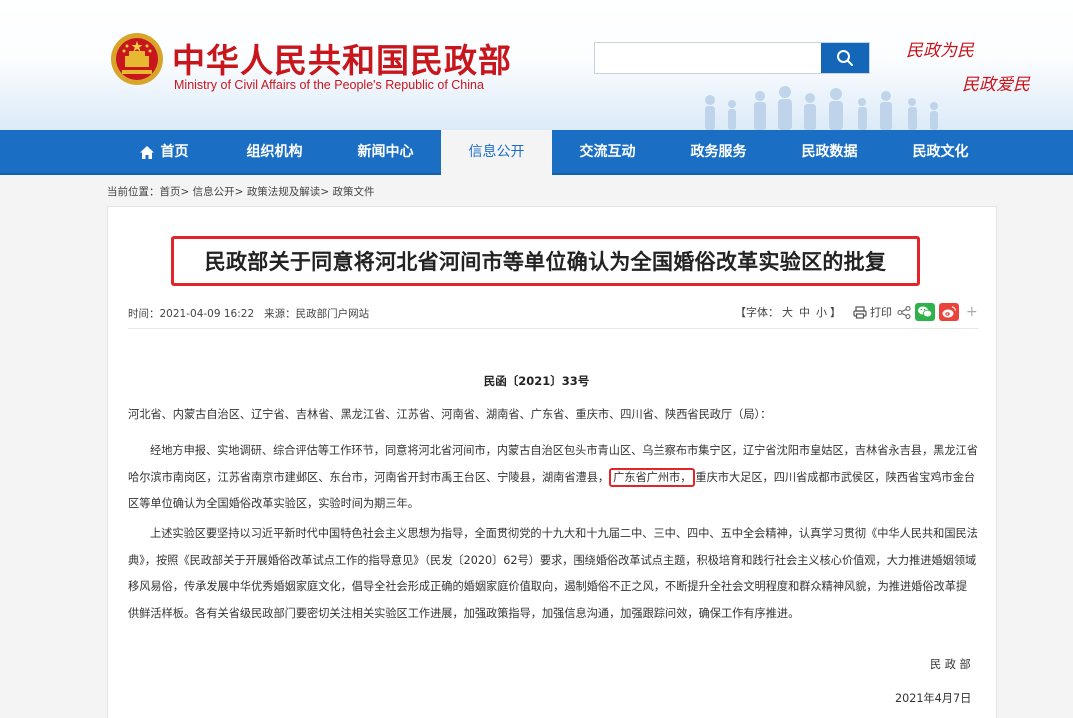 The width and height of the screenshot is (1073, 718). I want to click on source-label: 来源：, so click(280, 314).